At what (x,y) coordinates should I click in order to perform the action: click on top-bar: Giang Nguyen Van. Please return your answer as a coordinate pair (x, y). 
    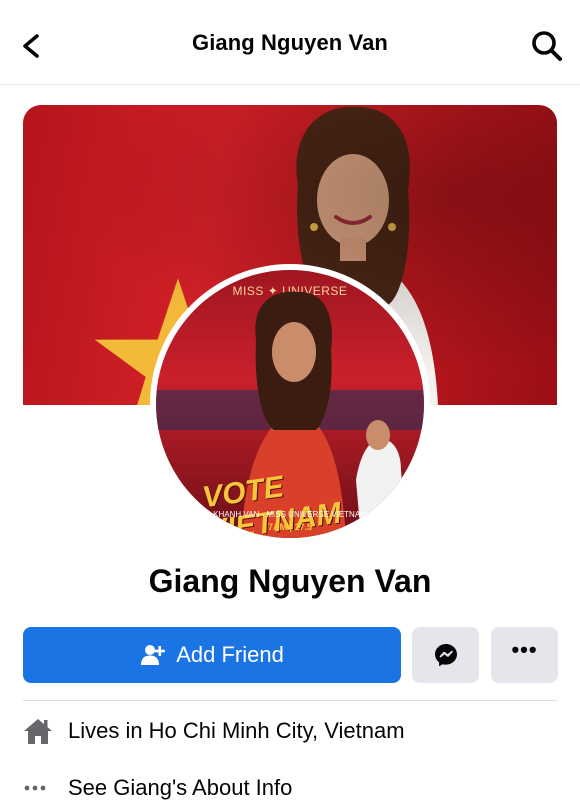
    Looking at the image, I should click on (290, 42).